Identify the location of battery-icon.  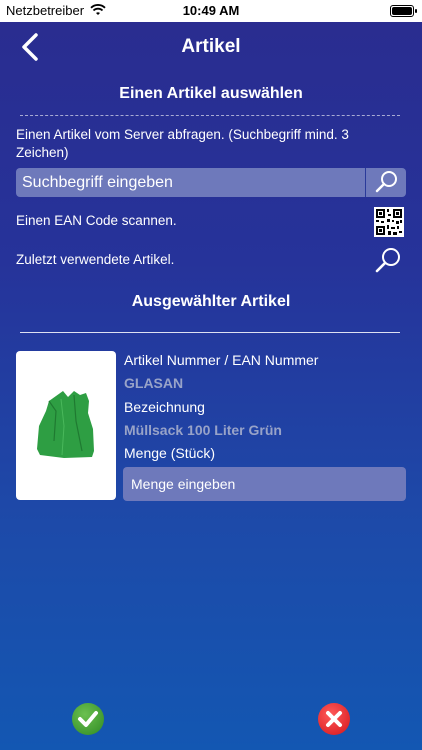
(403, 11).